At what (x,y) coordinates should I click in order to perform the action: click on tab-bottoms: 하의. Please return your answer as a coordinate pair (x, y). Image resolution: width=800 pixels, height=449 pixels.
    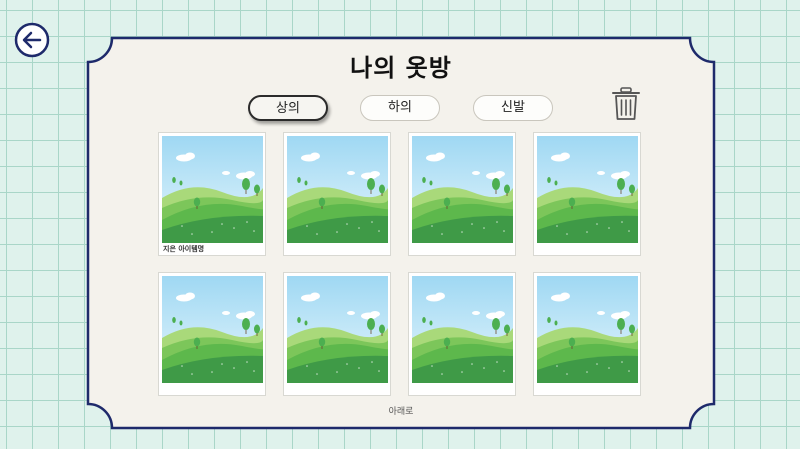
    Looking at the image, I should click on (400, 108).